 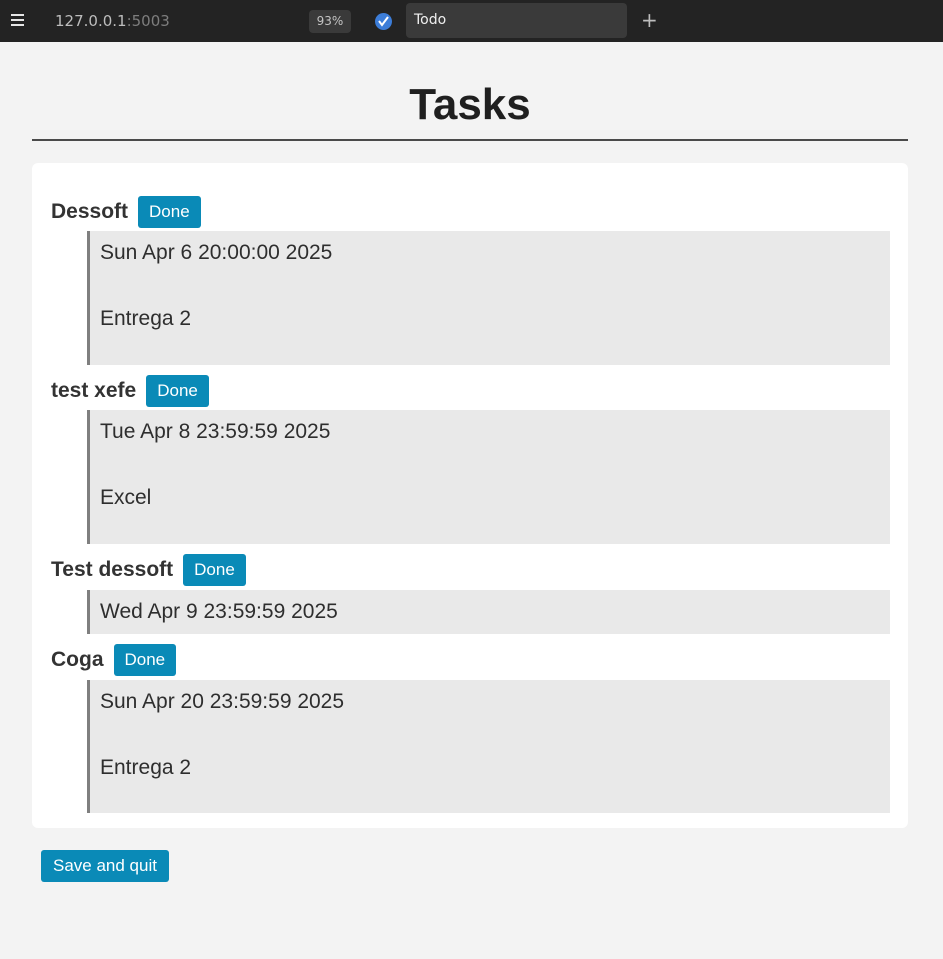 What do you see at coordinates (112, 569) in the screenshot?
I see `task-name: Test dessoft` at bounding box center [112, 569].